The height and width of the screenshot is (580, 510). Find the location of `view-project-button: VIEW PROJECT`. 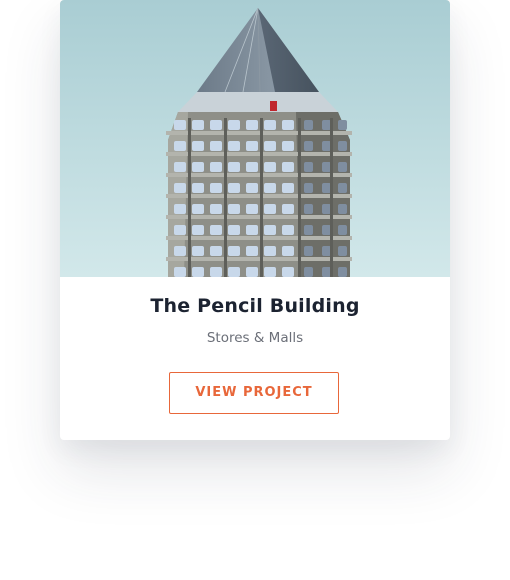

view-project-button: VIEW PROJECT is located at coordinates (254, 393).